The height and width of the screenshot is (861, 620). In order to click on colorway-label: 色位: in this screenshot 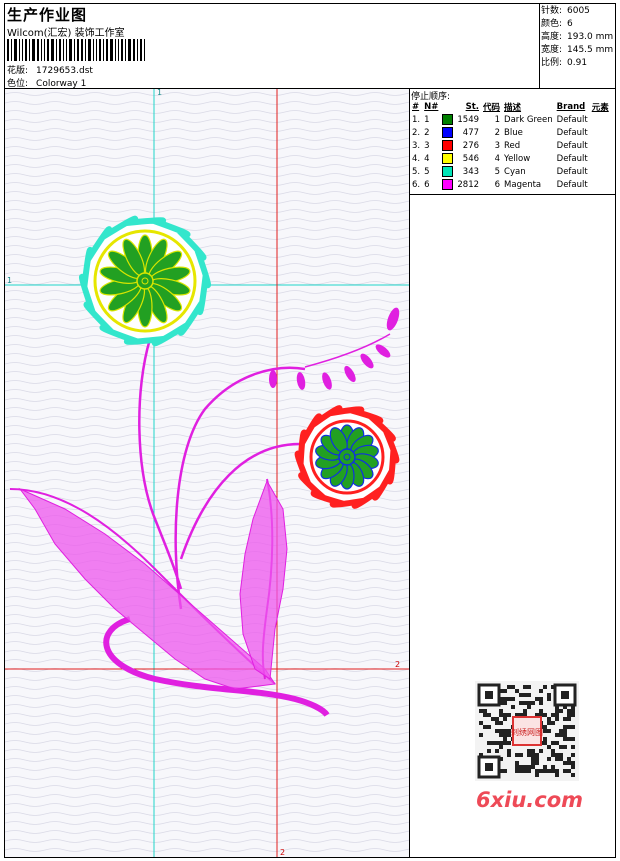, I will do `click(18, 84)`.